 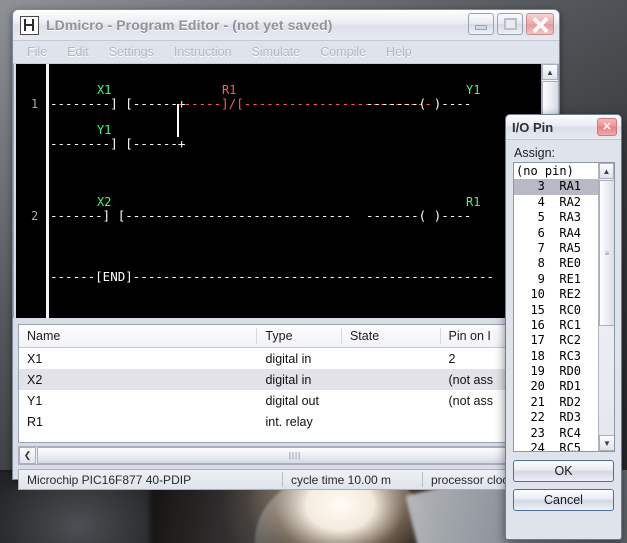 I want to click on rung-number-2: 2, so click(x=35, y=216).